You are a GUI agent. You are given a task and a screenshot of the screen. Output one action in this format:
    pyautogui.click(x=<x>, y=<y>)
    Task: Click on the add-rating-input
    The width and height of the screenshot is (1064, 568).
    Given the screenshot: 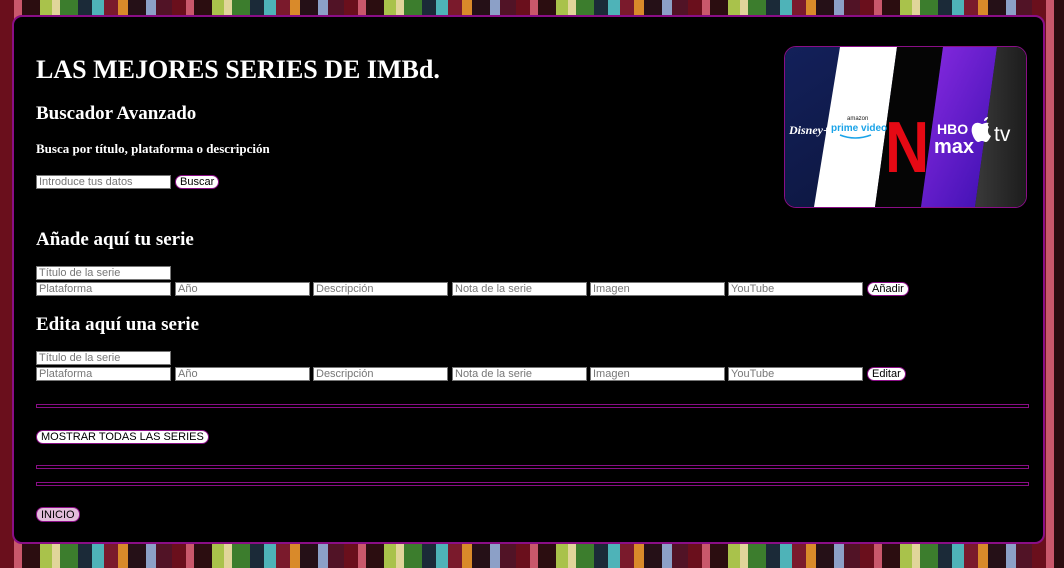 What is the action you would take?
    pyautogui.click(x=519, y=289)
    